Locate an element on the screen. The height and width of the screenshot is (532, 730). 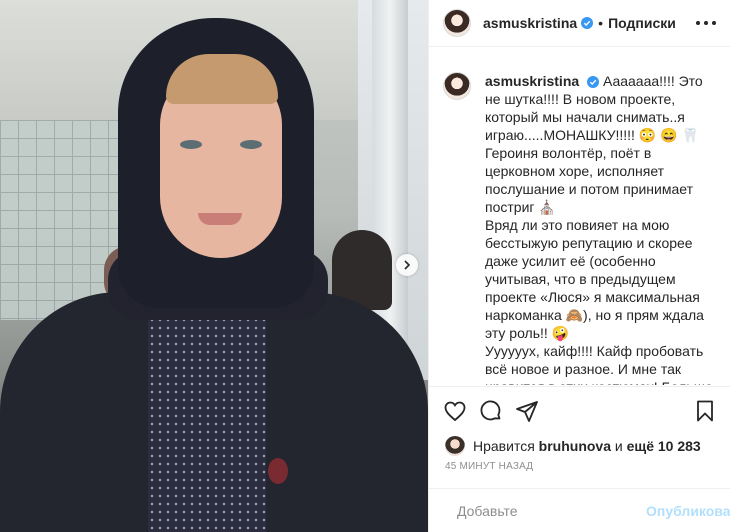
likes-user: bruhunova is located at coordinates (575, 446).